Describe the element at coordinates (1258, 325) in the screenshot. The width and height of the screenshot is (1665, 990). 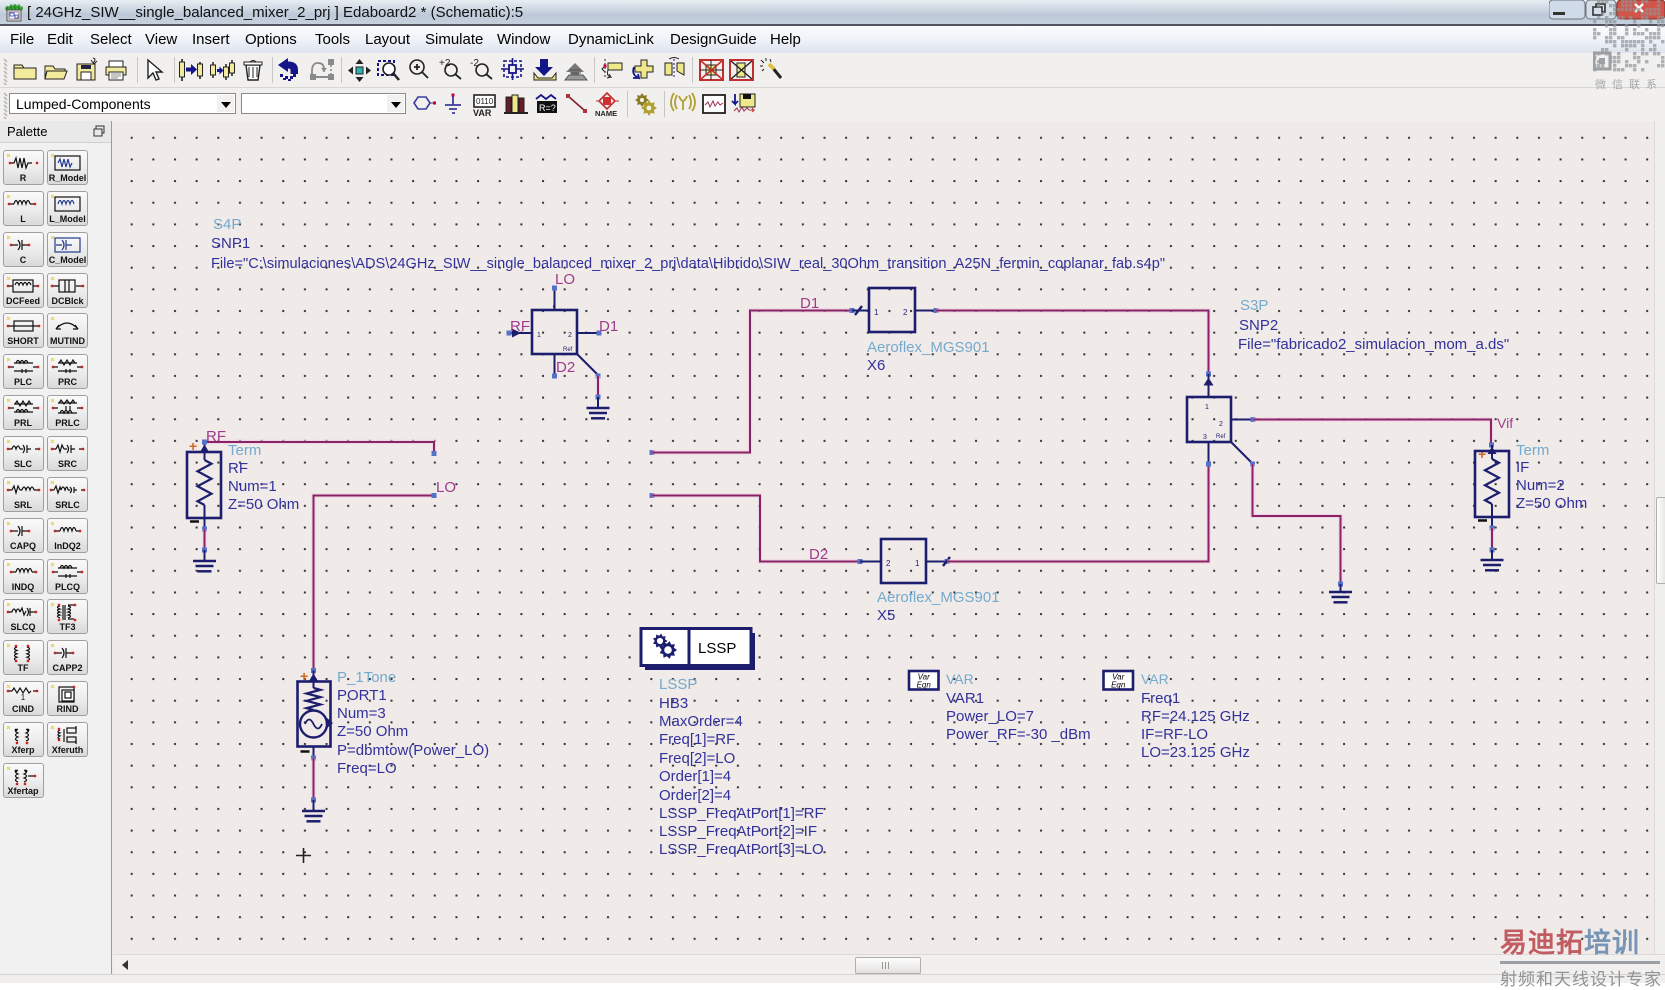
I see `svg-text: SNP2` at that location.